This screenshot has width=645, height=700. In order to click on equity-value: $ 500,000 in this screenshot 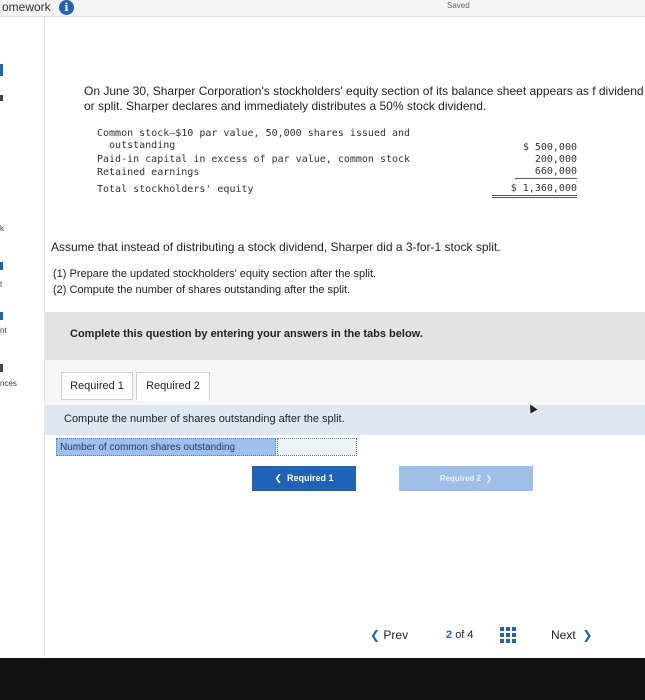, I will do `click(549, 147)`.